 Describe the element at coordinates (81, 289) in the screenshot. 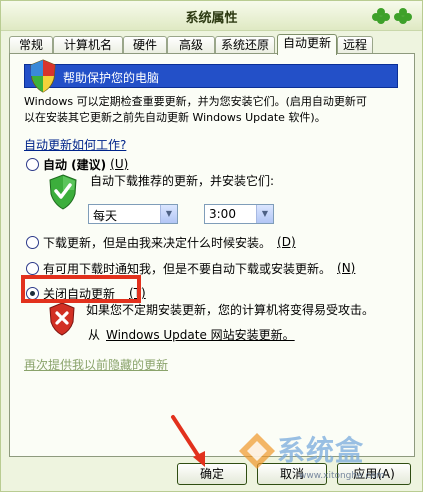

I see `highlight-box` at that location.